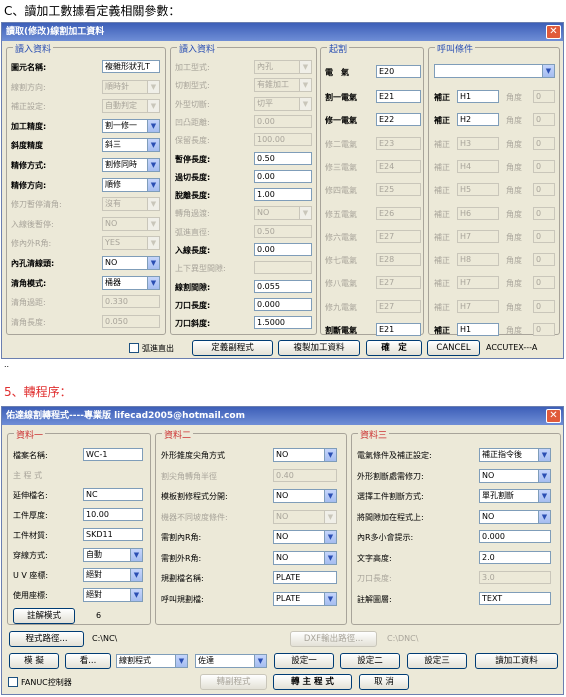  I want to click on threading-select: 自動 ▼, so click(113, 555).